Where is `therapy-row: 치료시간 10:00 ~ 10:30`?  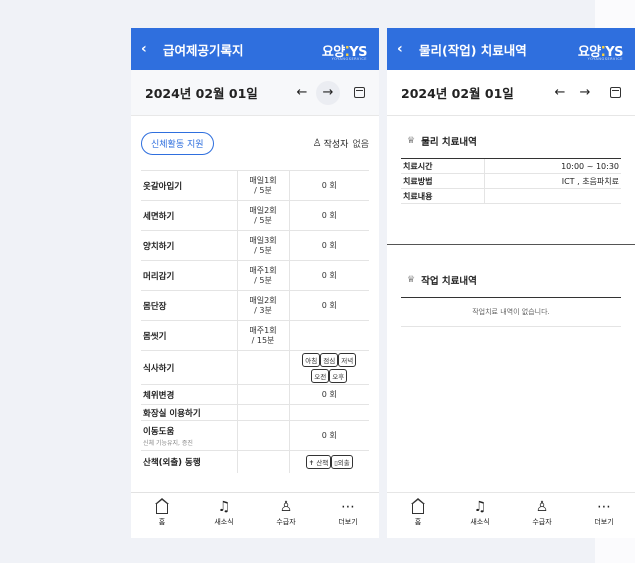
therapy-row: 치료시간 10:00 ~ 10:30 is located at coordinates (511, 166).